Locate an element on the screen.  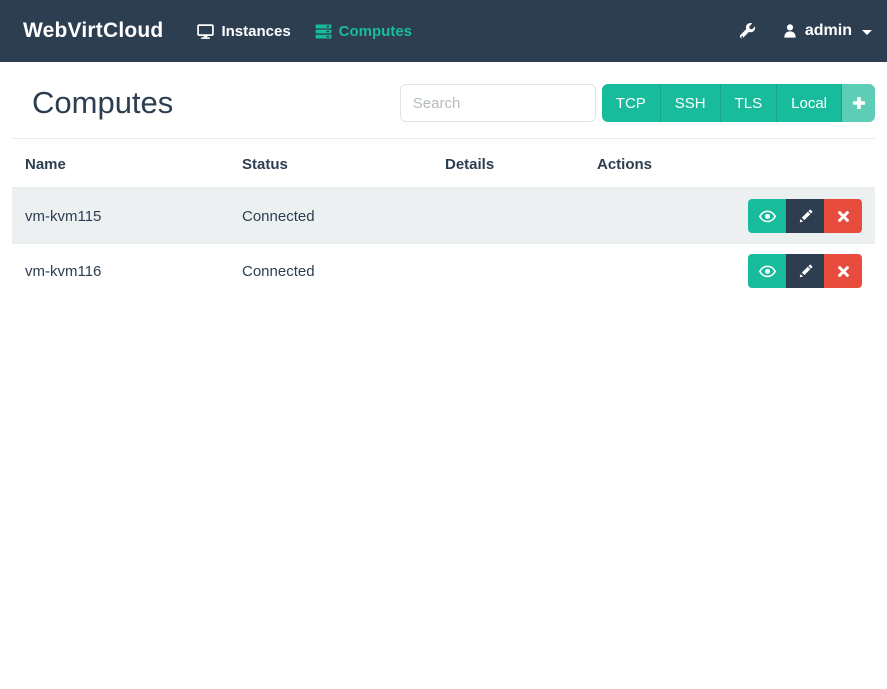
user-name: admin is located at coordinates (828, 30).